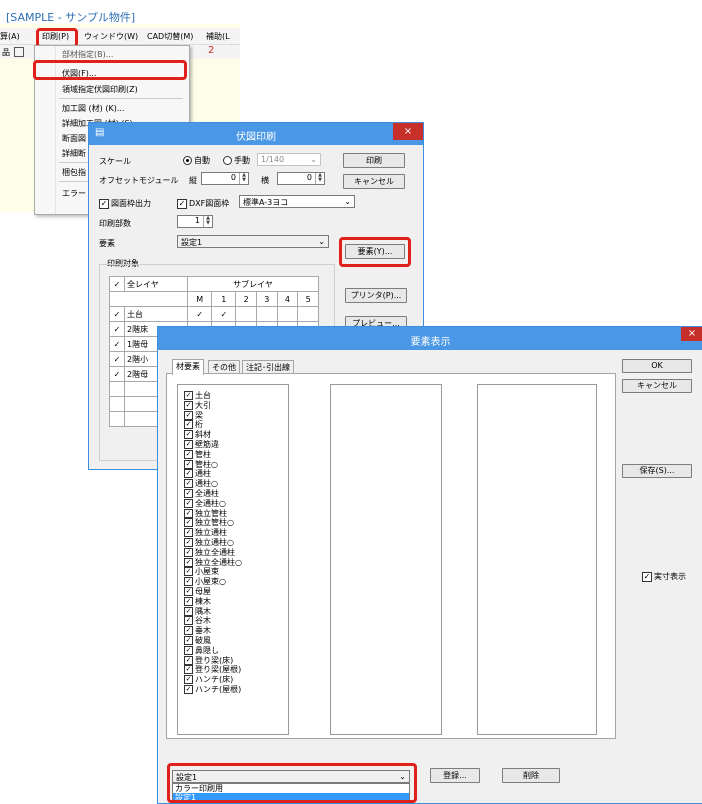 This screenshot has height=804, width=702. I want to click on element-display-close-button: ×, so click(691, 334).